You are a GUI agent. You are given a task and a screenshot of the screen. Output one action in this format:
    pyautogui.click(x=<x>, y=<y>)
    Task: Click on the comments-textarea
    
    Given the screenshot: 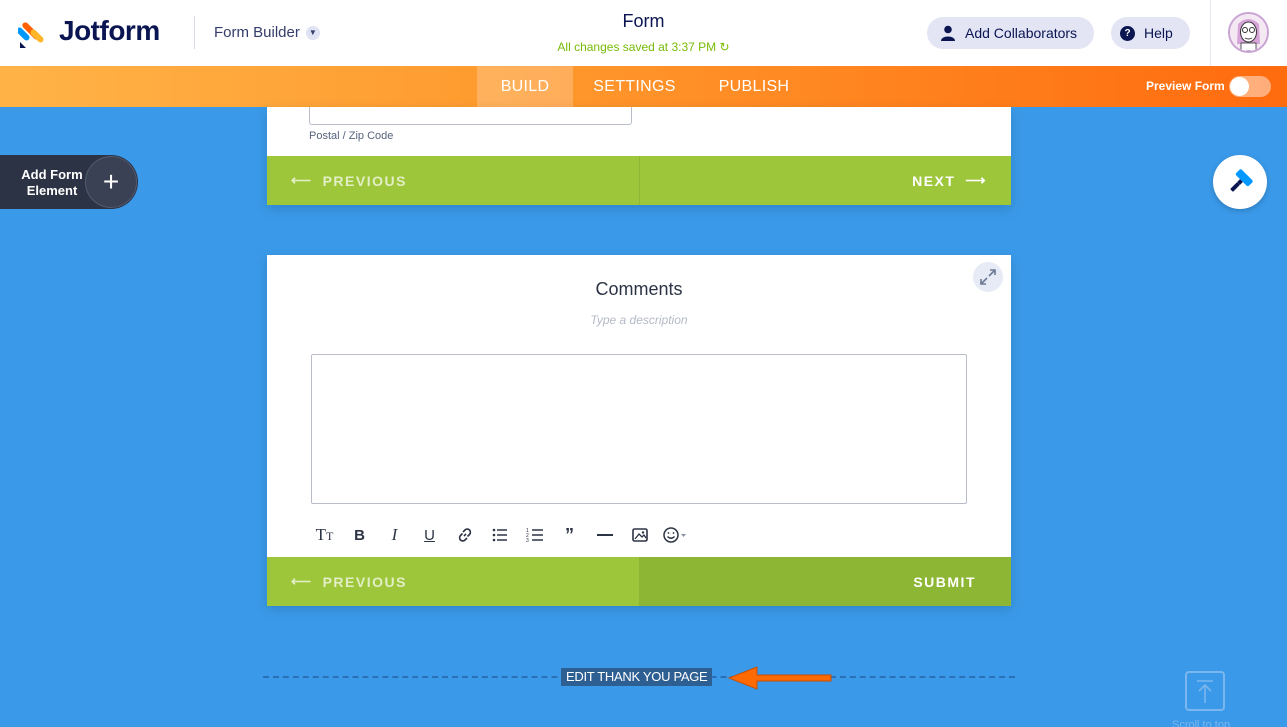 What is the action you would take?
    pyautogui.click(x=639, y=429)
    